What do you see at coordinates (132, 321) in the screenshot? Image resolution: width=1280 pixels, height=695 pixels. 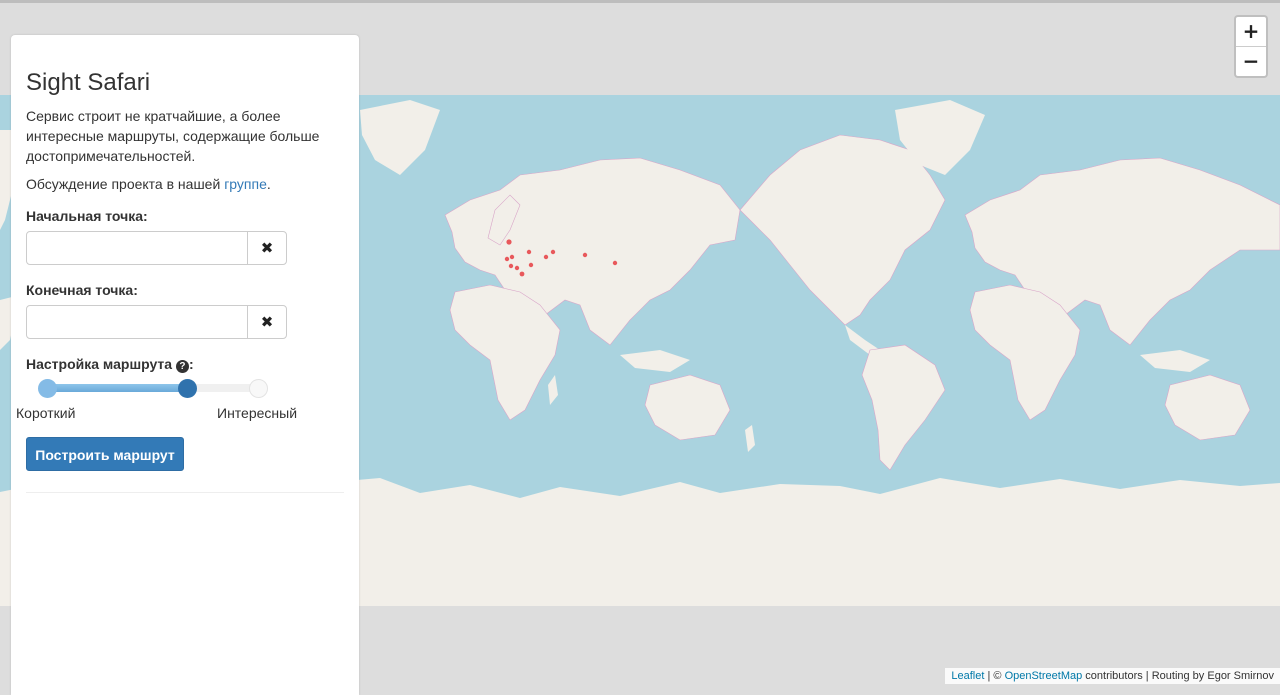 I see `end-point-input` at bounding box center [132, 321].